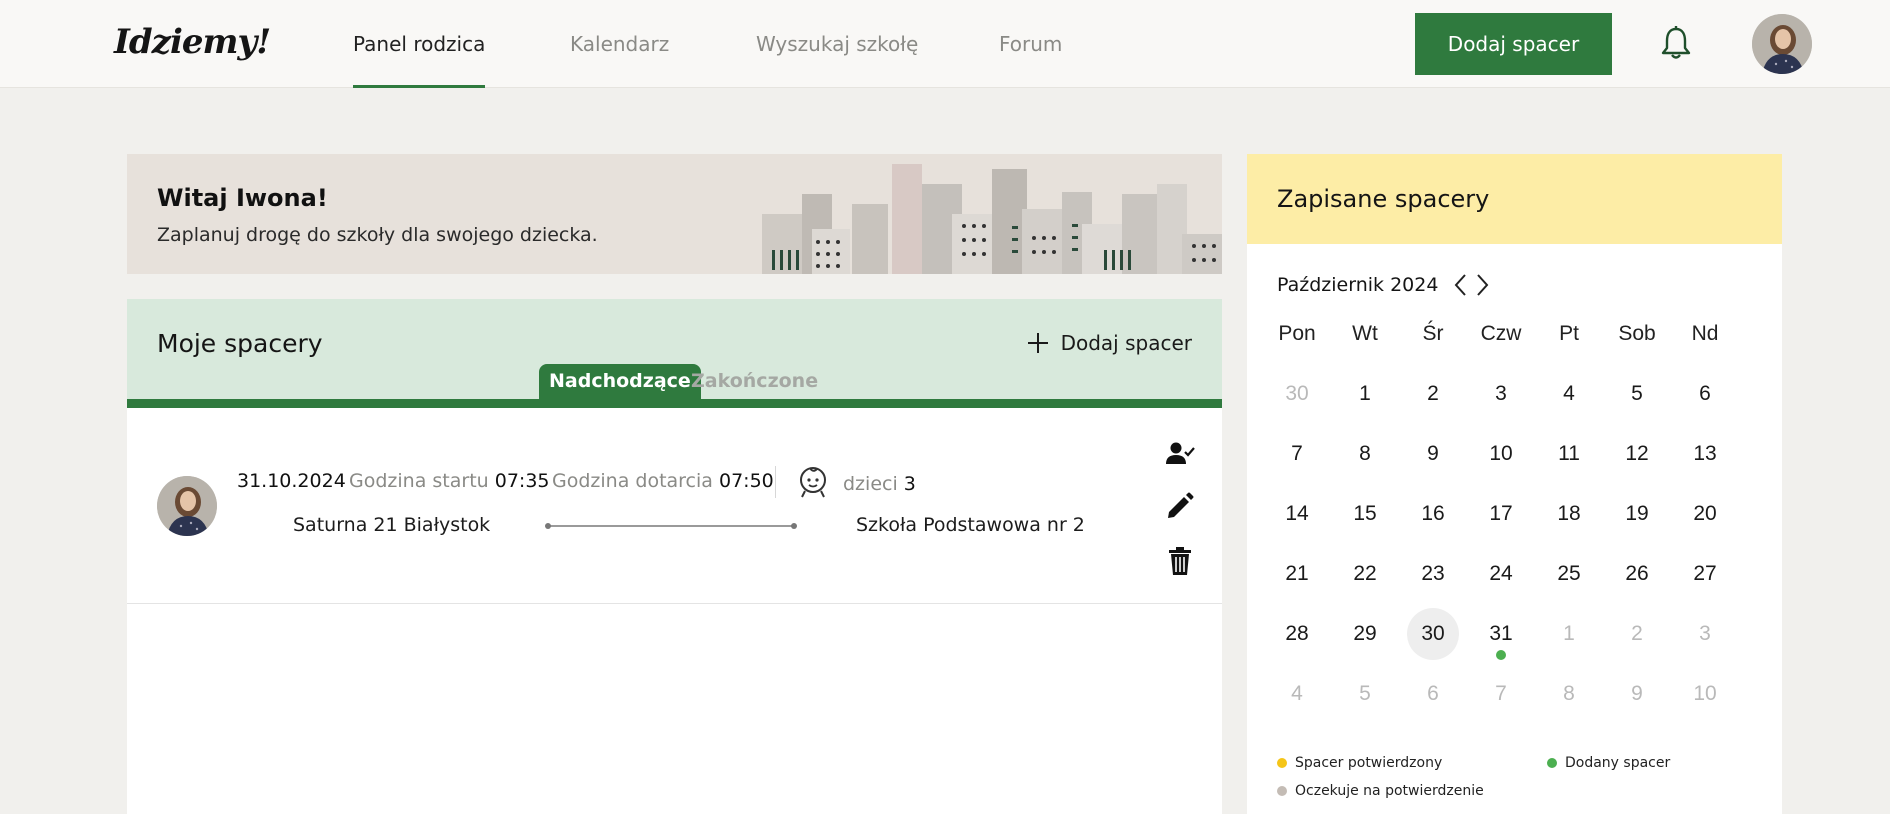  What do you see at coordinates (1365, 634) in the screenshot?
I see `calendar-day: 29` at bounding box center [1365, 634].